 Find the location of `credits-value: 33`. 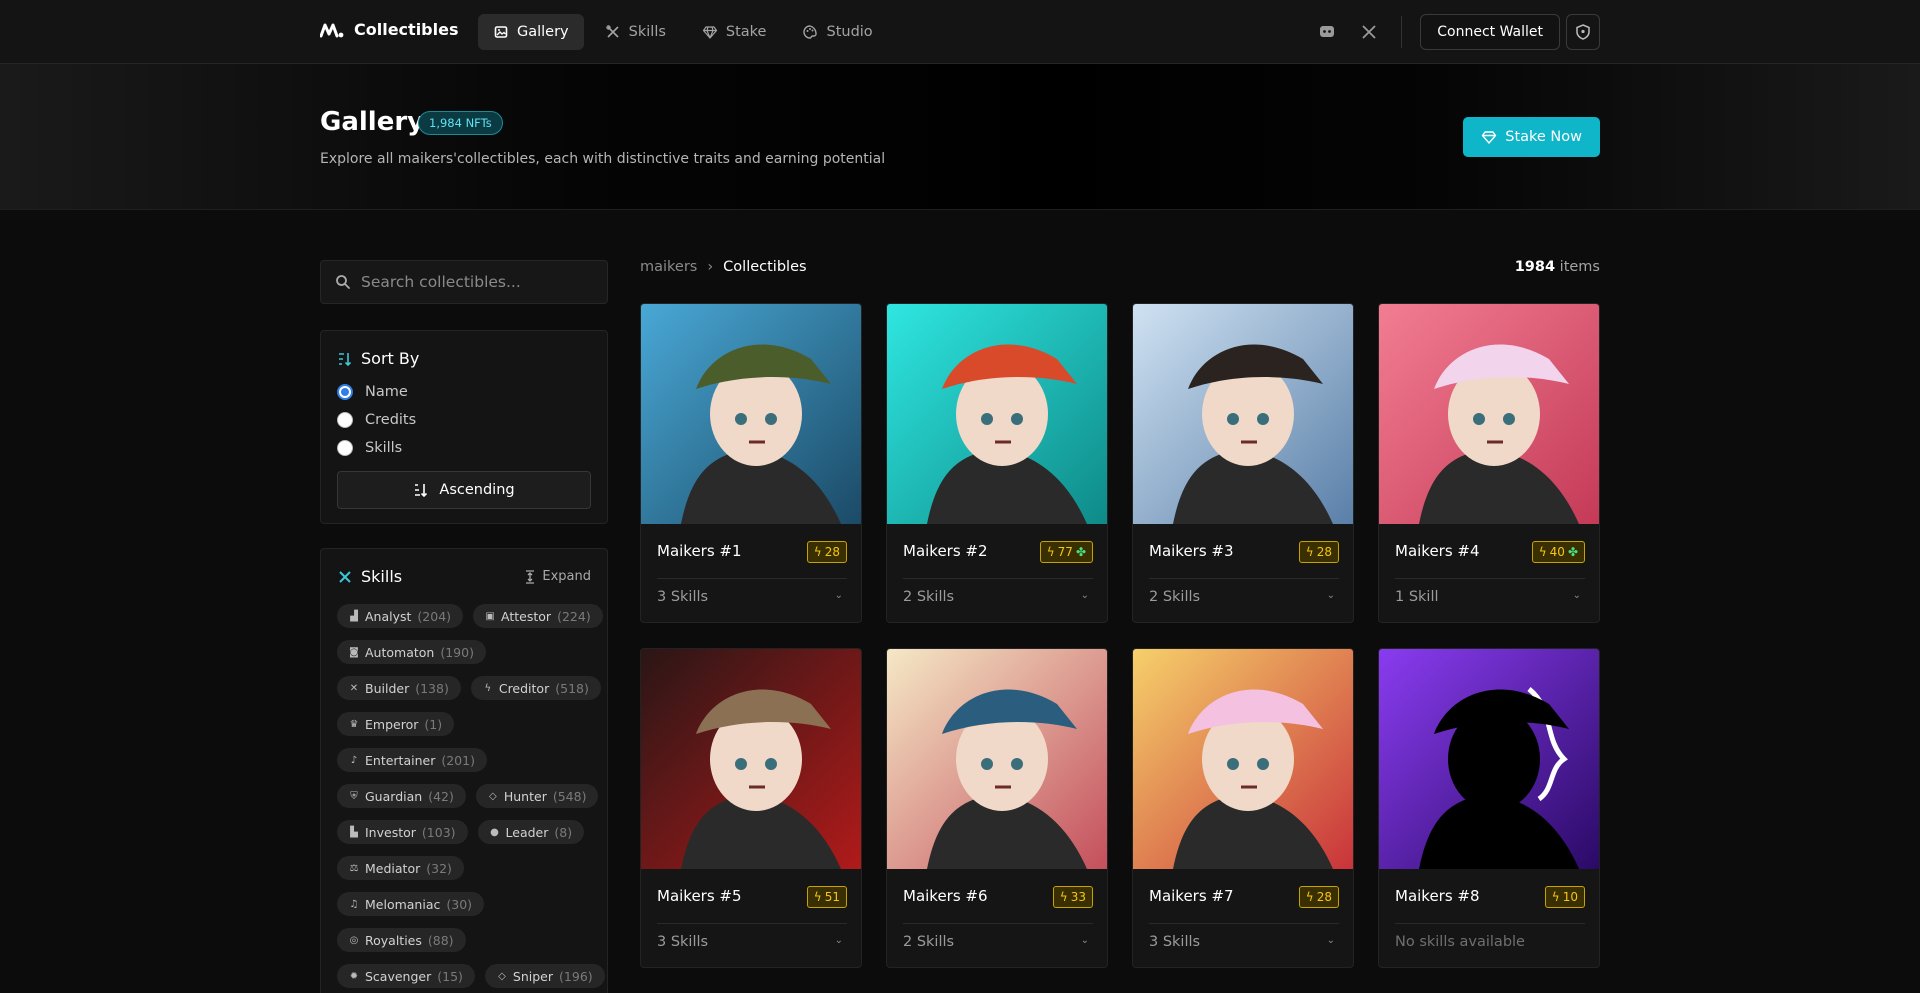

credits-value: 33 is located at coordinates (1078, 897).